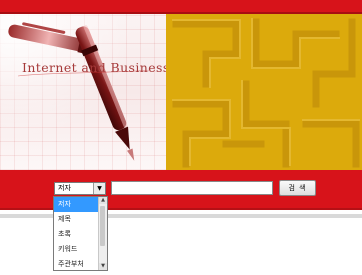 The height and width of the screenshot is (275, 362). Describe the element at coordinates (64, 188) in the screenshot. I see `search-field-select-value: 저자` at that location.